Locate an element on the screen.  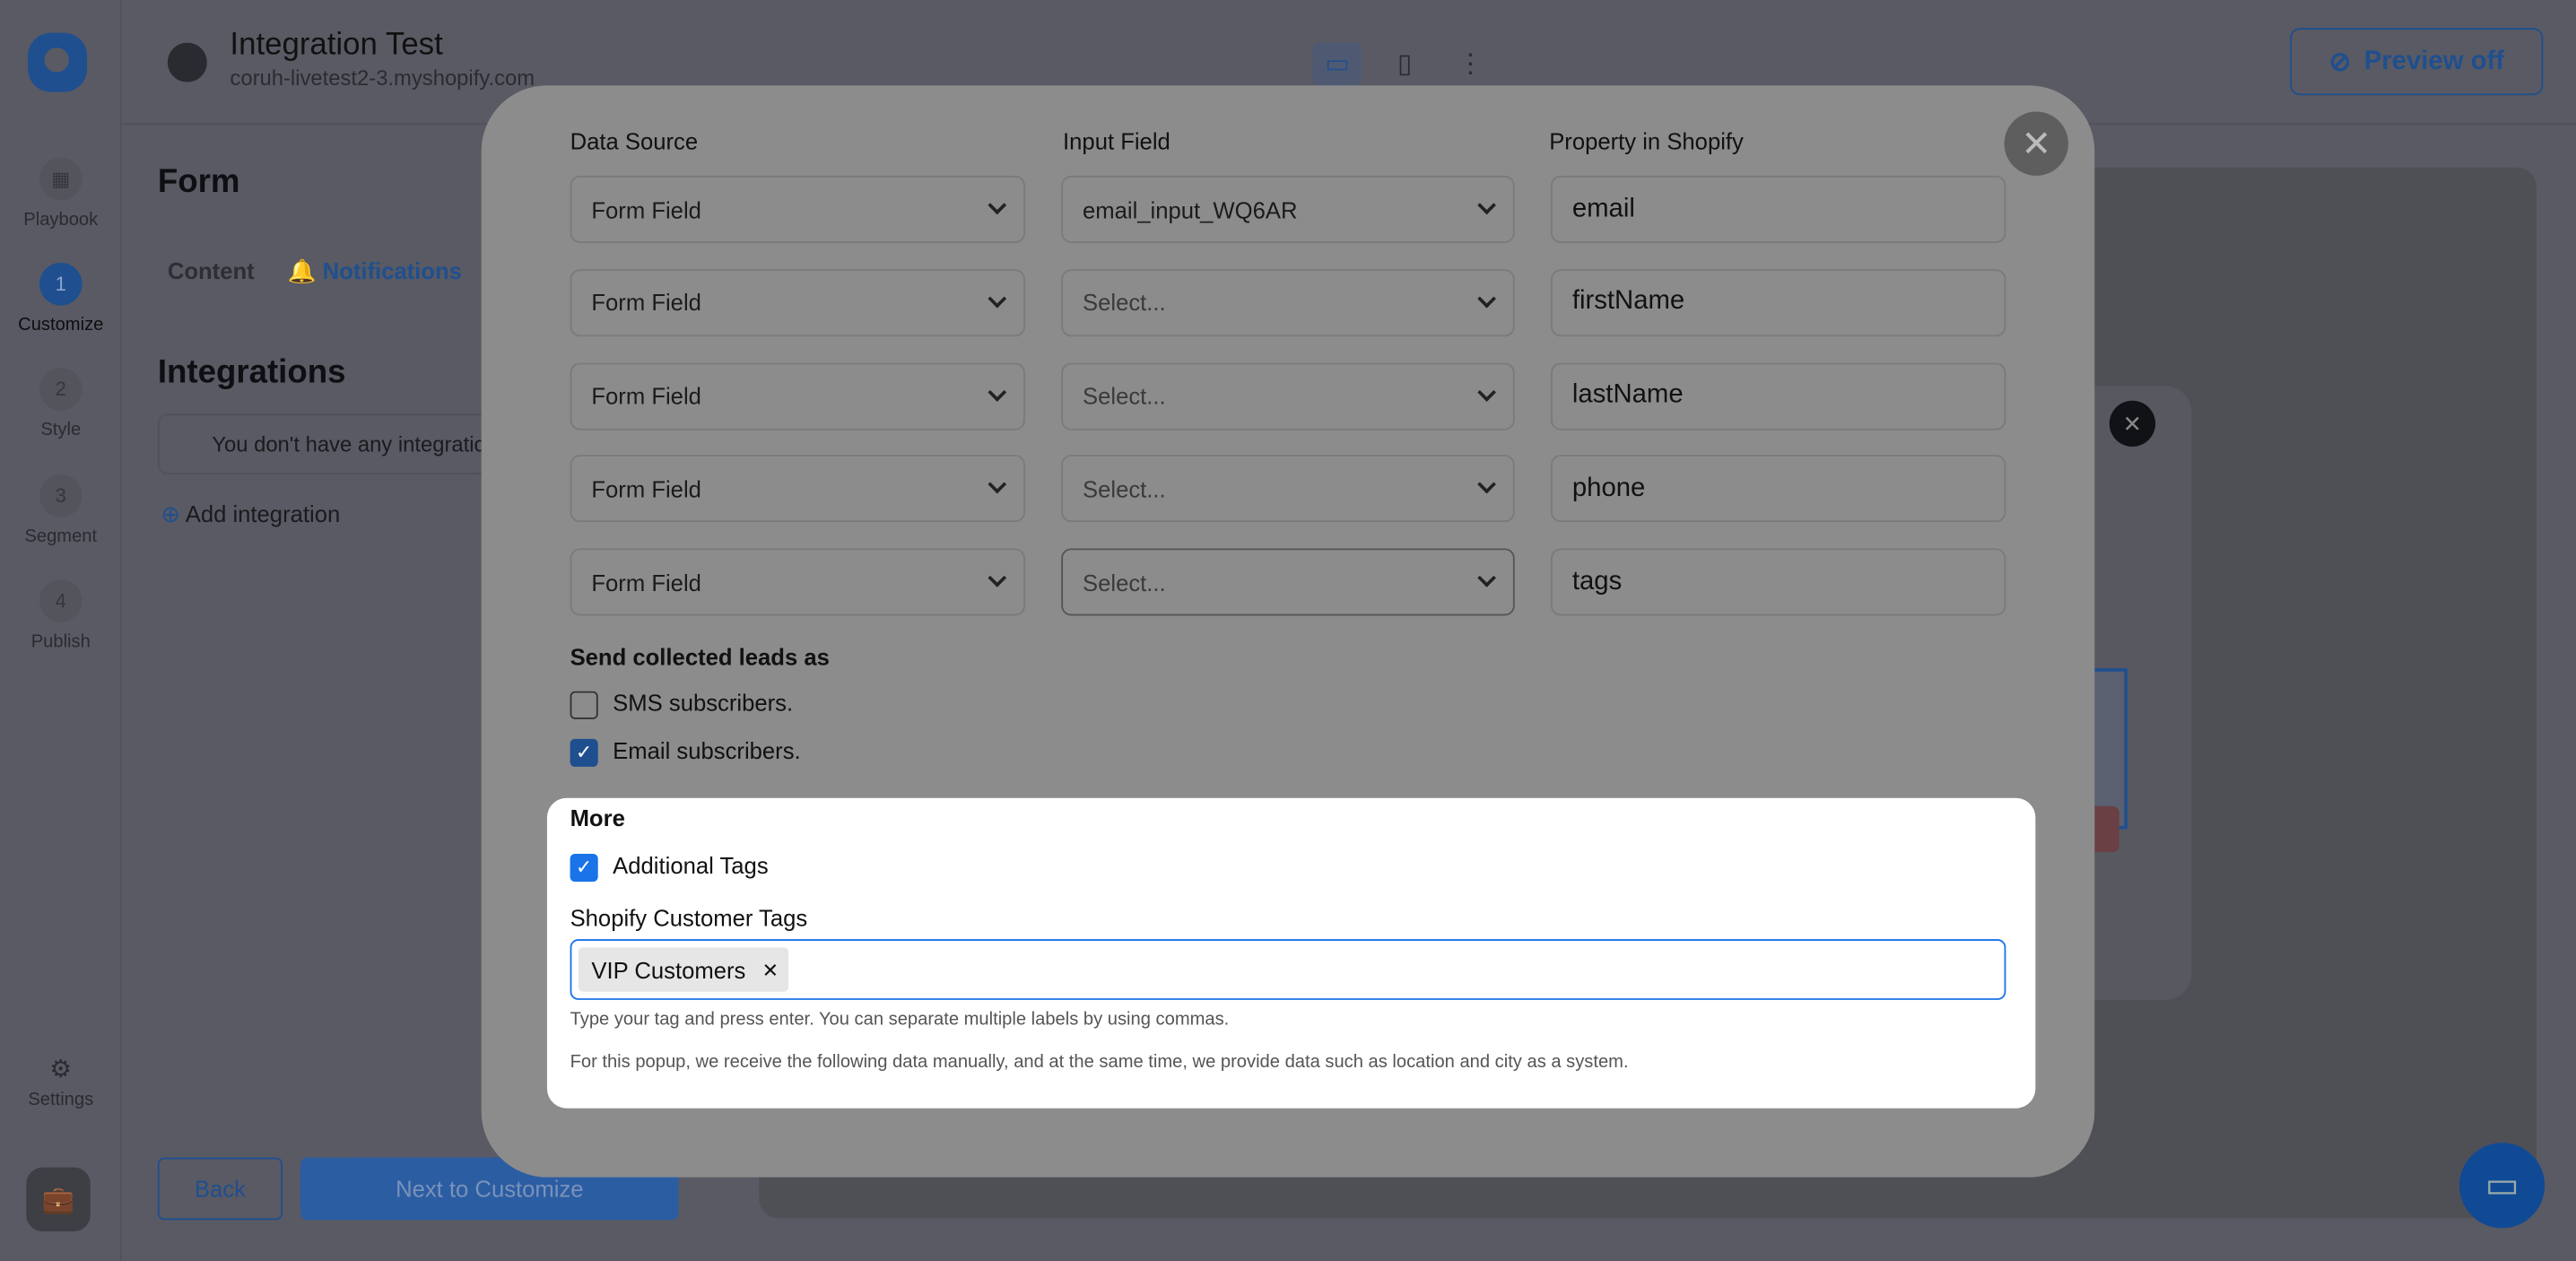
nav-label: Playbook is located at coordinates (61, 220).